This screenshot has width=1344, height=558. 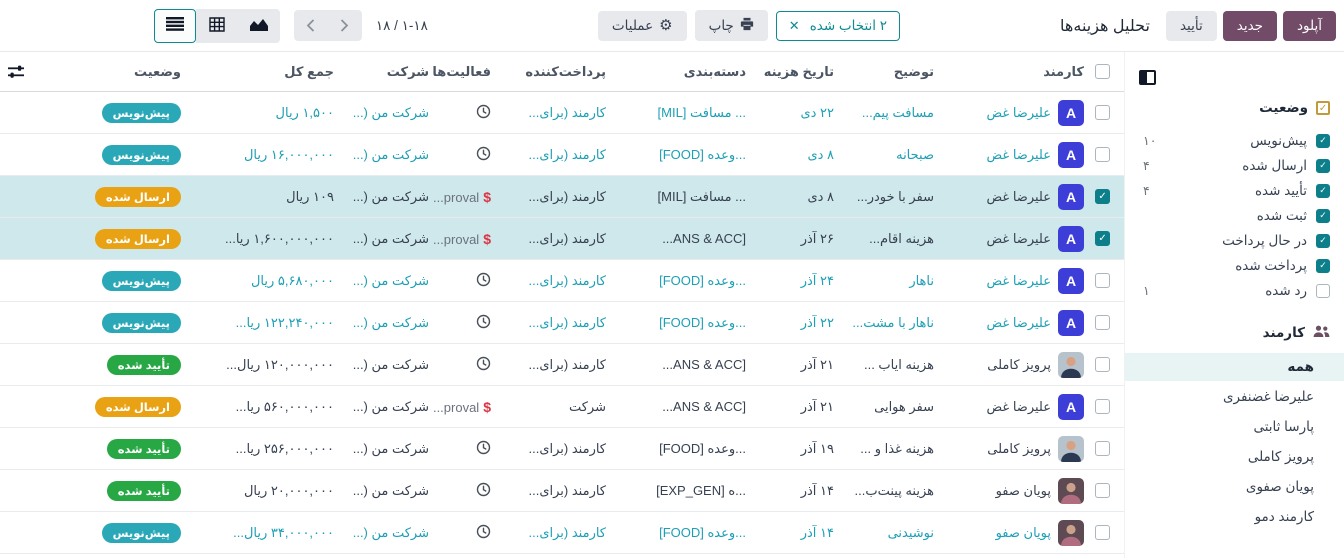 I want to click on clear-selection-icon: ✕, so click(x=794, y=25).